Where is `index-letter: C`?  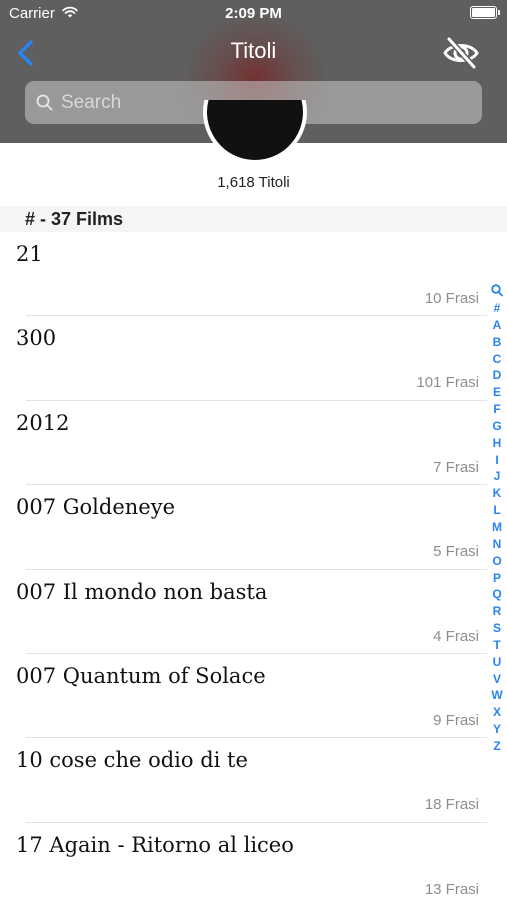
index-letter: C is located at coordinates (497, 359).